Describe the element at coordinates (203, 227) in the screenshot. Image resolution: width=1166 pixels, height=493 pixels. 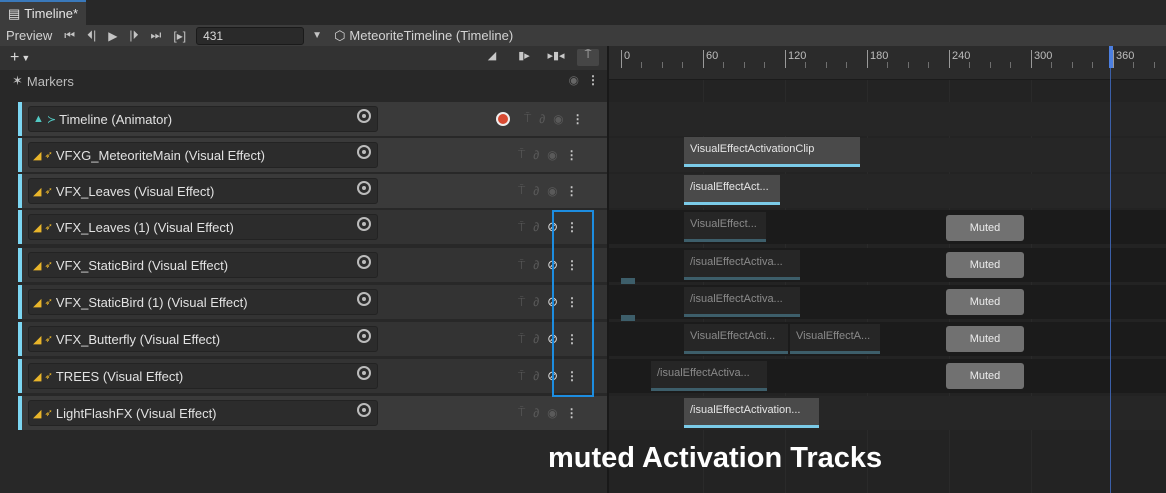
I see `track-name-field: ◢ ➶ VFX_Leaves (1) (Visual Effect)` at that location.